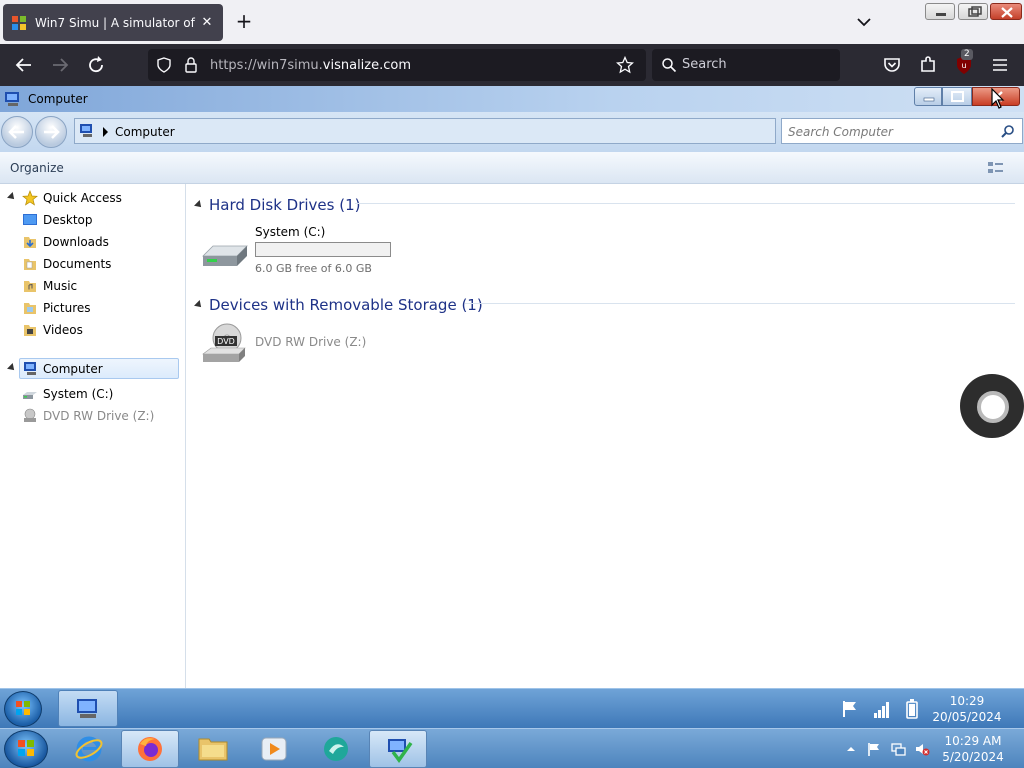 This screenshot has width=1024, height=768. Describe the element at coordinates (964, 63) in the screenshot. I see `ublock-extension-button: u 2` at that location.